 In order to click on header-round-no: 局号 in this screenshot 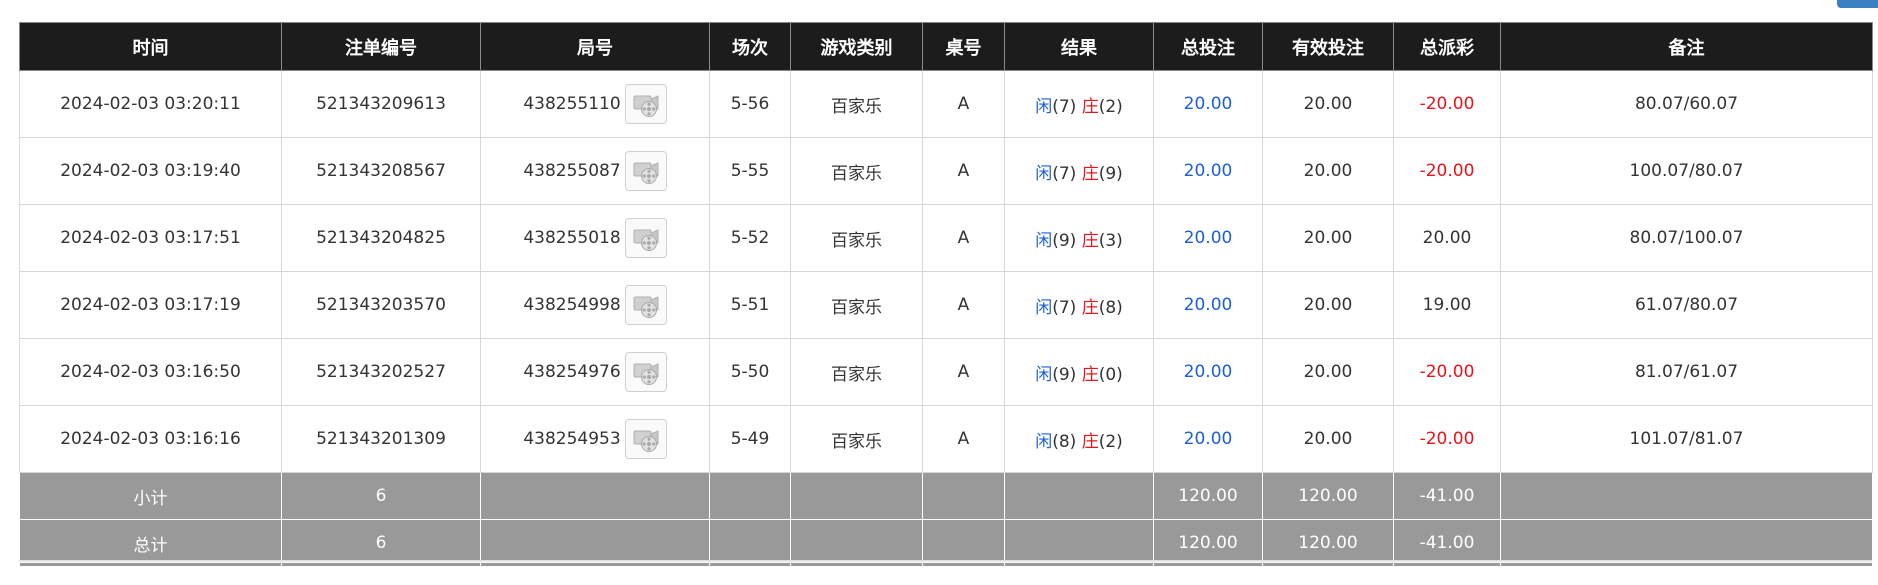, I will do `click(595, 46)`.